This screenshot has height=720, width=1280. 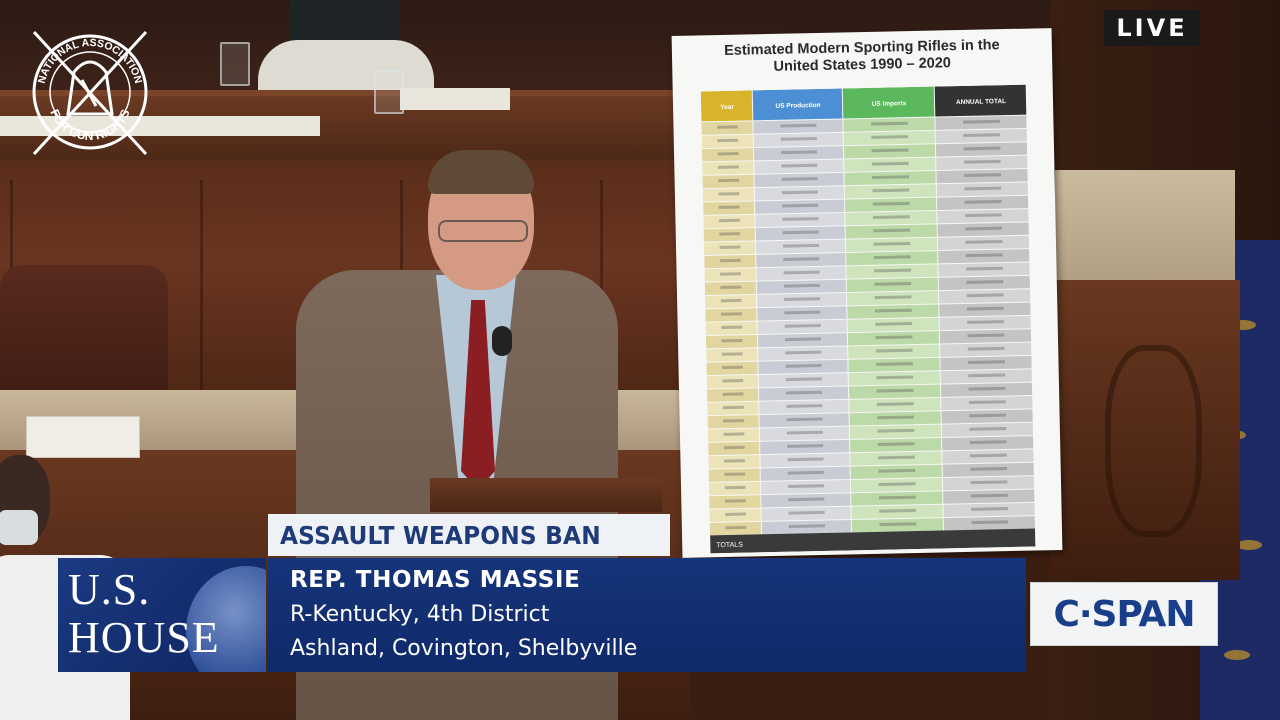 What do you see at coordinates (1145, 230) in the screenshot?
I see `right-desk` at bounding box center [1145, 230].